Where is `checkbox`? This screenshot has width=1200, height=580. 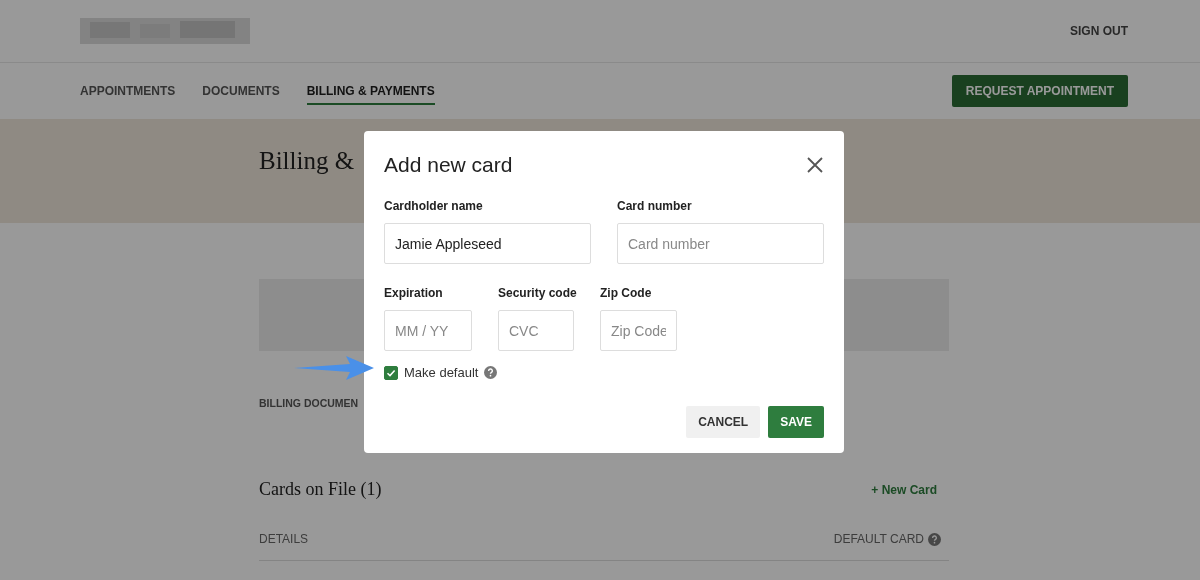
checkbox is located at coordinates (391, 372).